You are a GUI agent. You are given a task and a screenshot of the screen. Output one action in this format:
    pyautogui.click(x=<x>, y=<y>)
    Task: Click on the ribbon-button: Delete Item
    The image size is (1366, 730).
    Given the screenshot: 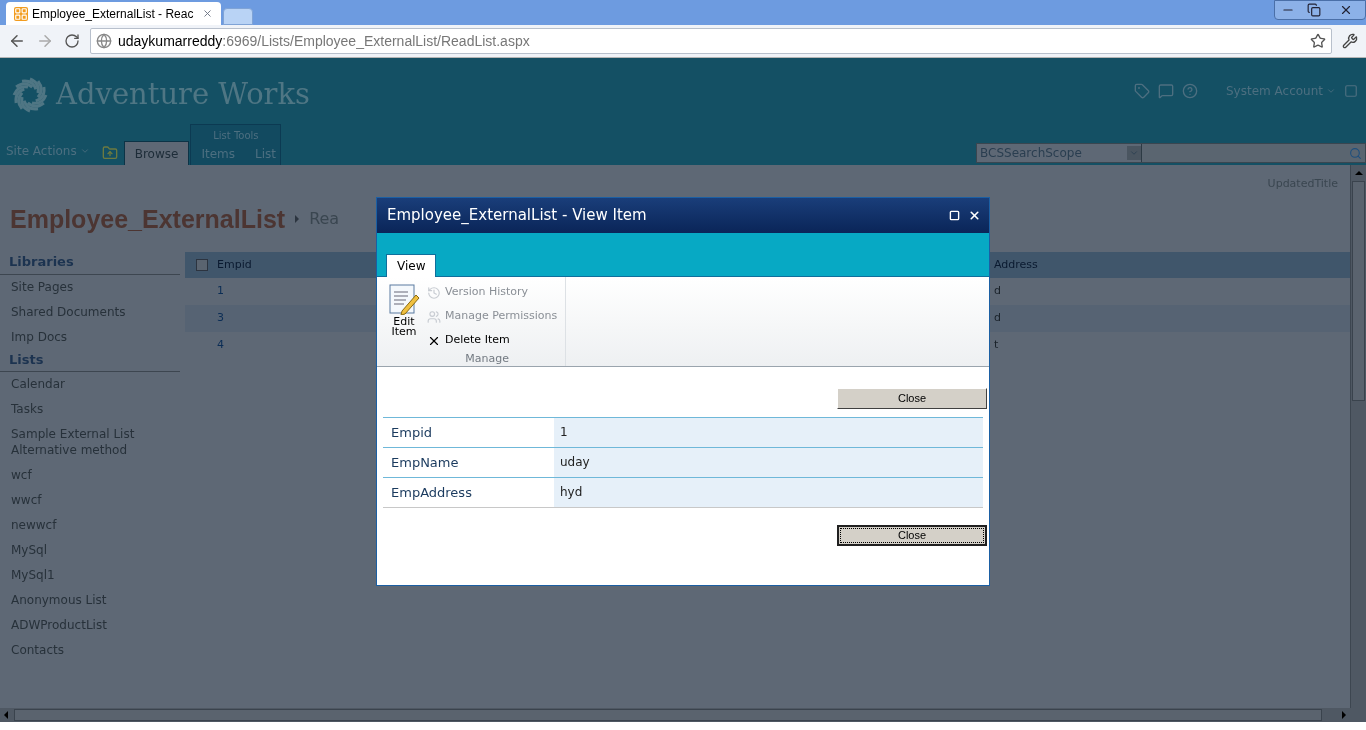 What is the action you would take?
    pyautogui.click(x=492, y=340)
    